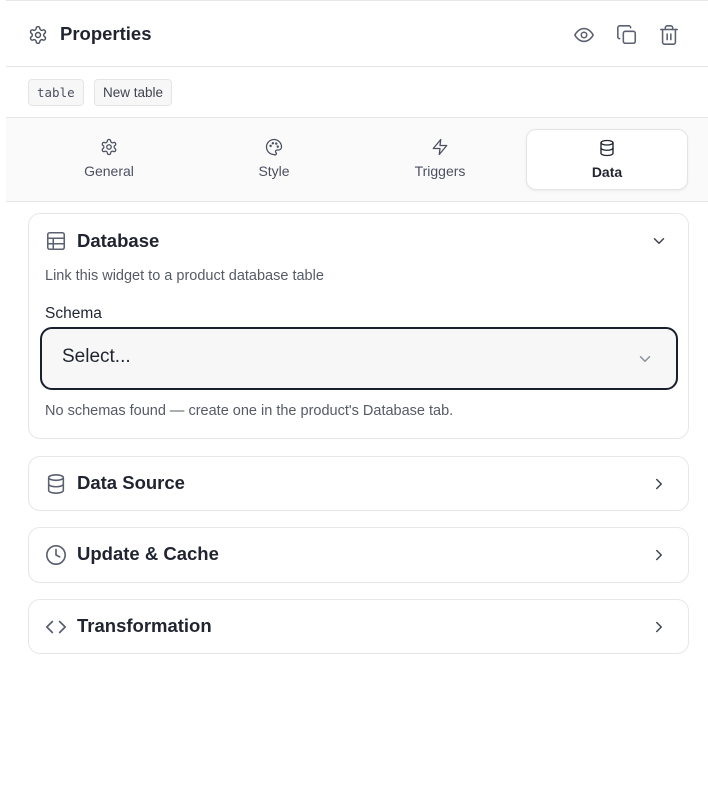 This screenshot has width=708, height=794. I want to click on tab-triggers: Triggers, so click(440, 159).